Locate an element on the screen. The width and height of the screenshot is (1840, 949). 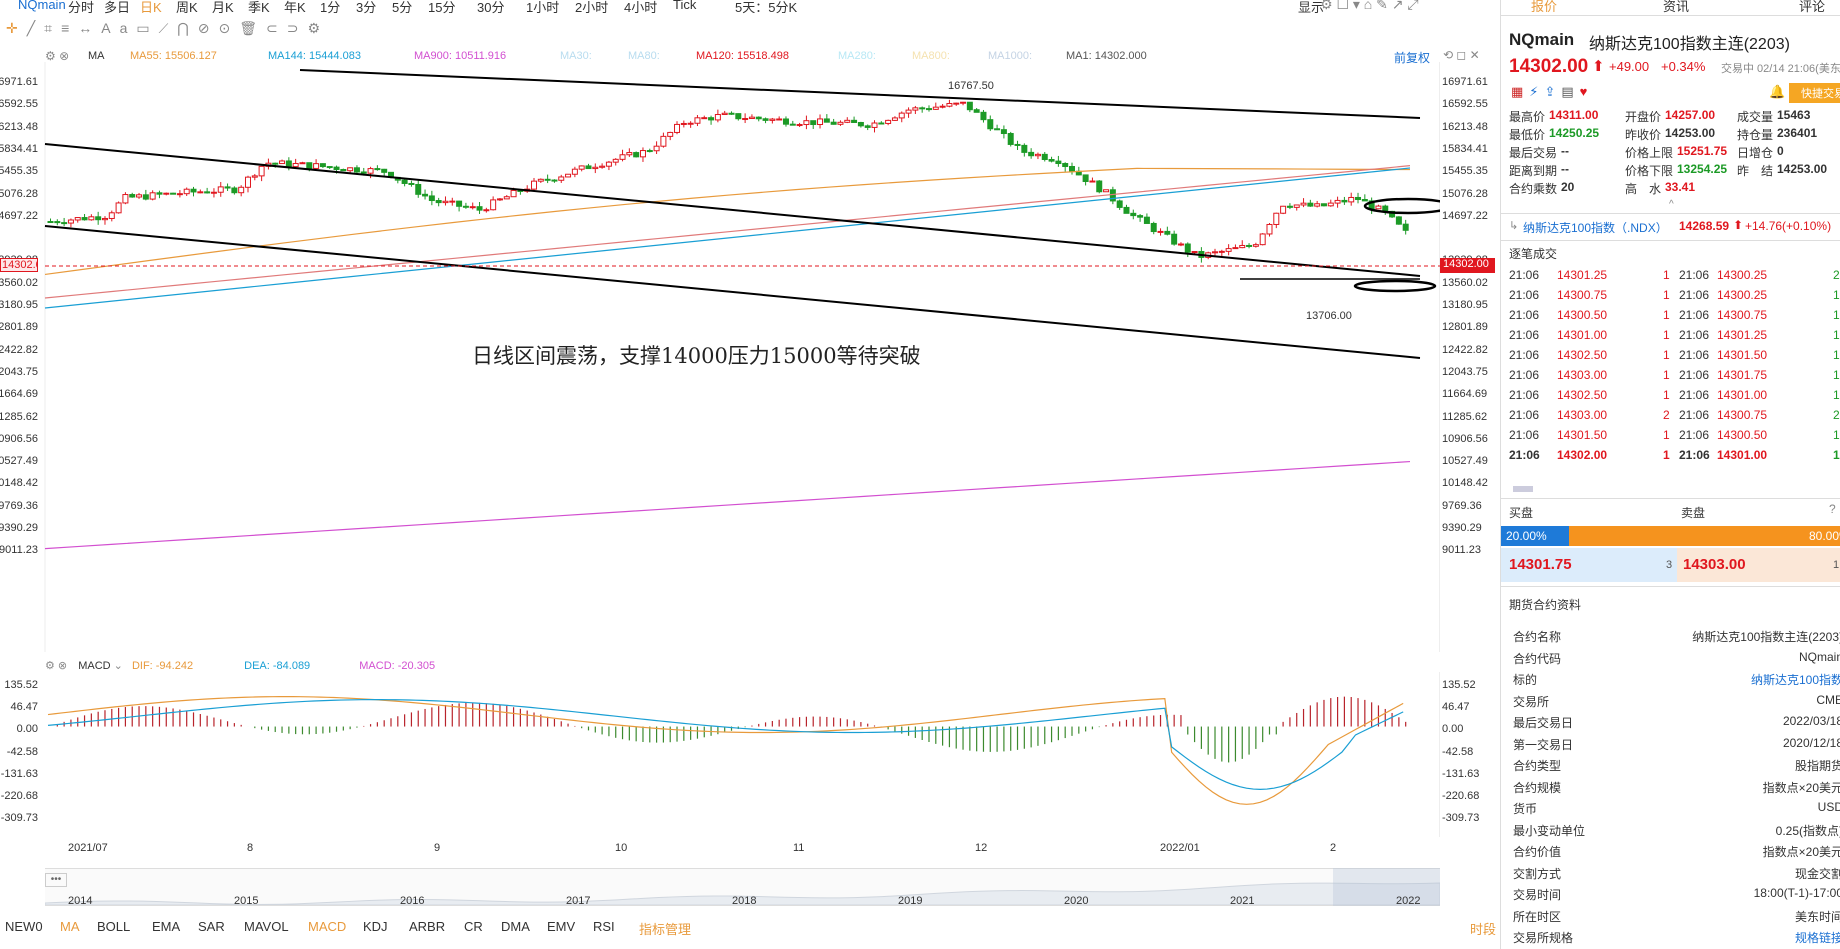
crosshair-icon: ✛ is located at coordinates (16, 28).